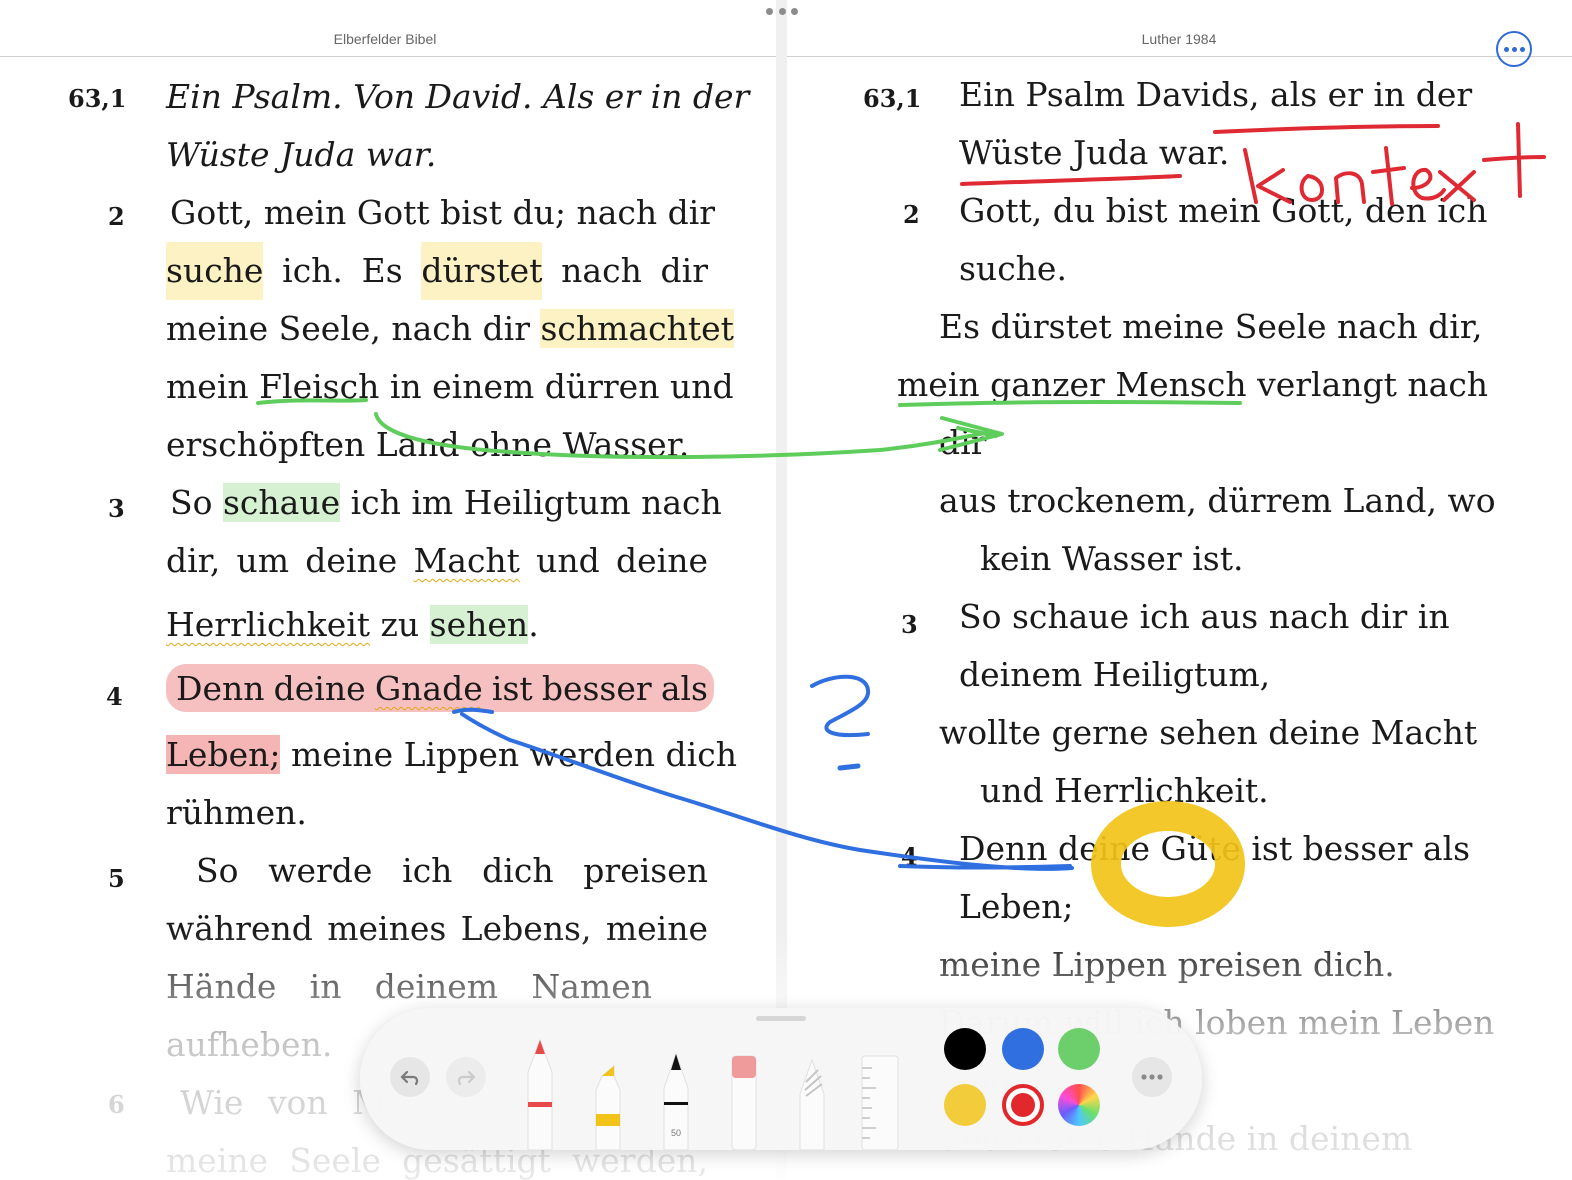 This screenshot has height=1180, width=1572. Describe the element at coordinates (429, 689) in the screenshot. I see `squiggle-word: Gnade` at that location.